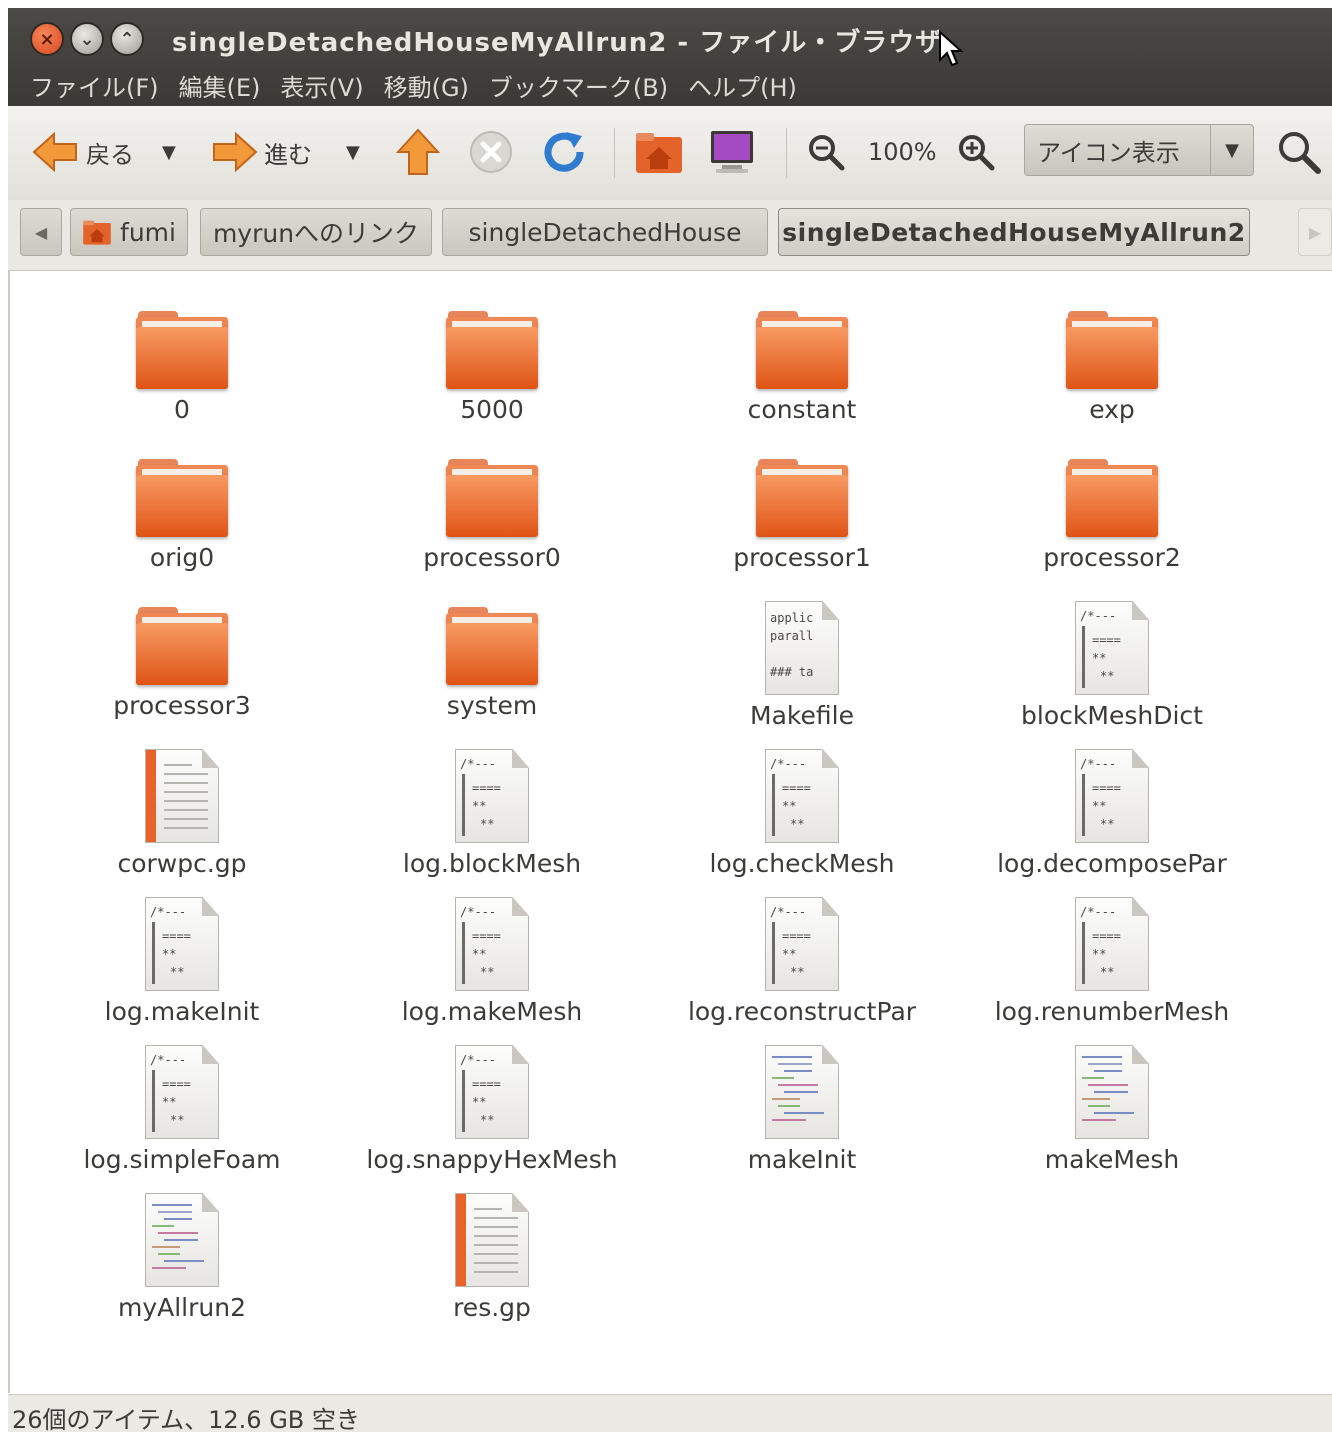 The width and height of the screenshot is (1332, 1435). What do you see at coordinates (426, 85) in the screenshot?
I see `menu-go: 移動(G)` at bounding box center [426, 85].